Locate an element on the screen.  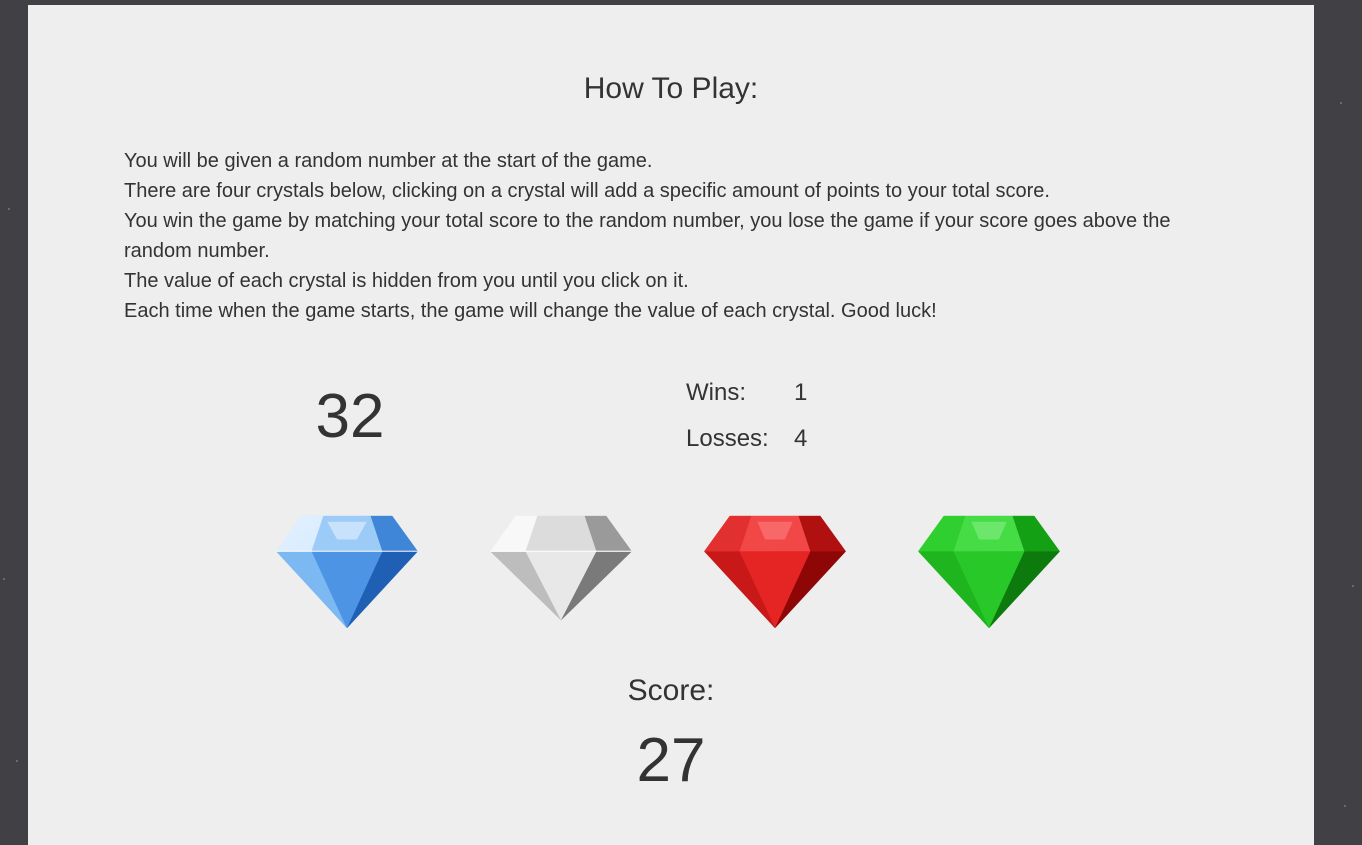
red-crystal-button is located at coordinates (775, 571).